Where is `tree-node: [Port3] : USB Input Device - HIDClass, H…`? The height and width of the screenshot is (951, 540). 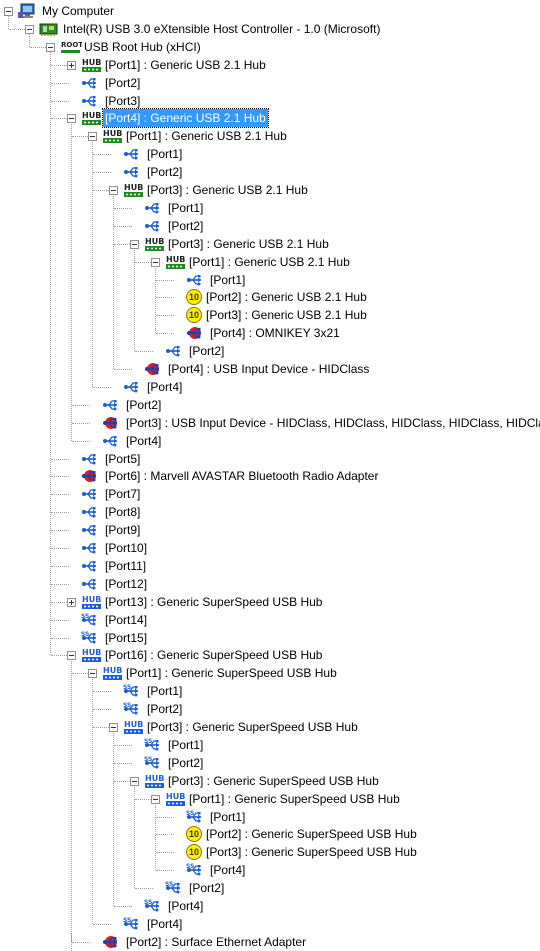 tree-node: [Port3] : USB Input Device - HIDClass, H… is located at coordinates (270, 423).